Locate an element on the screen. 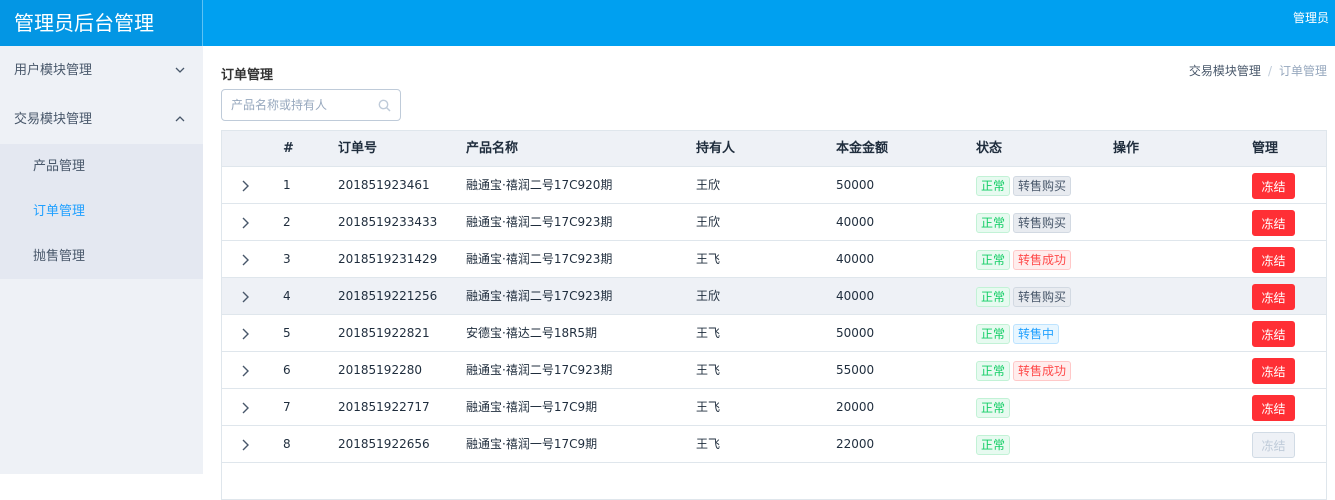 This screenshot has width=1335, height=500. row-index: 7 is located at coordinates (287, 407).